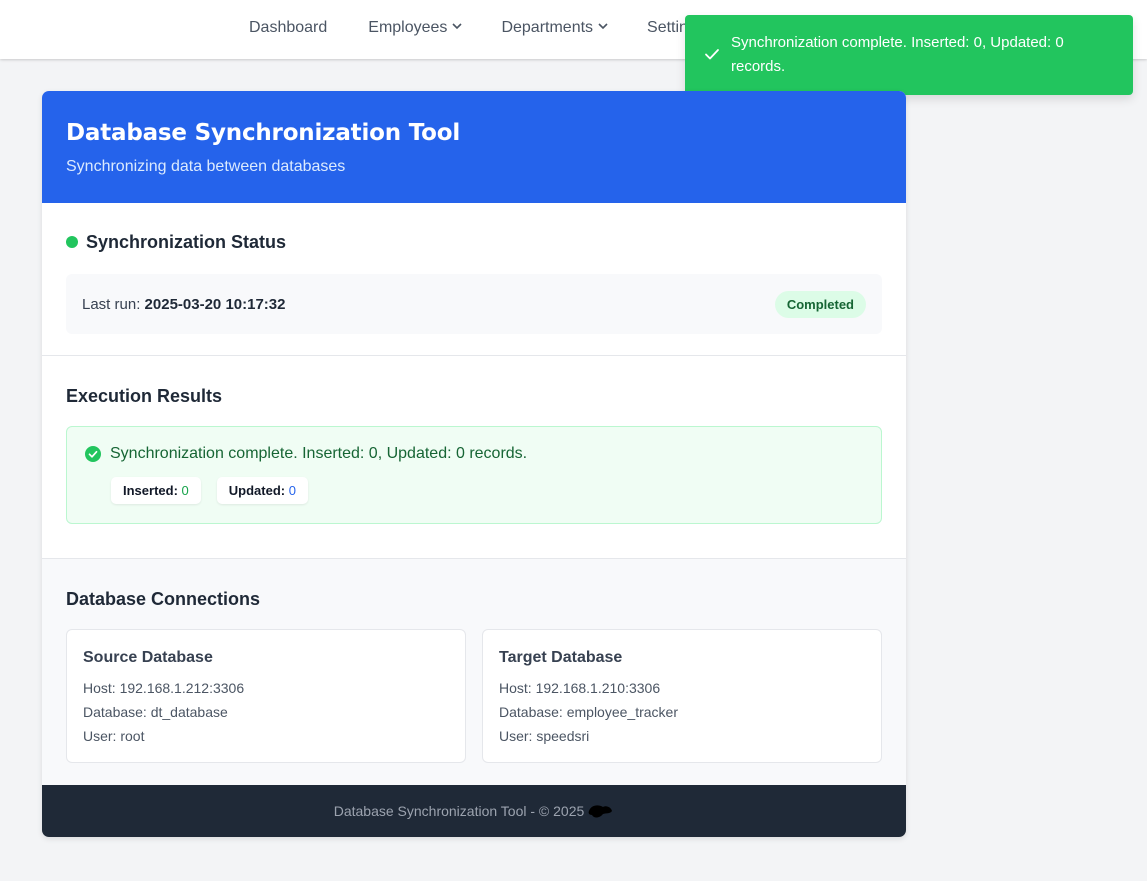 This screenshot has width=1147, height=881. Describe the element at coordinates (408, 27) in the screenshot. I see `nav-item-label: Employees` at that location.